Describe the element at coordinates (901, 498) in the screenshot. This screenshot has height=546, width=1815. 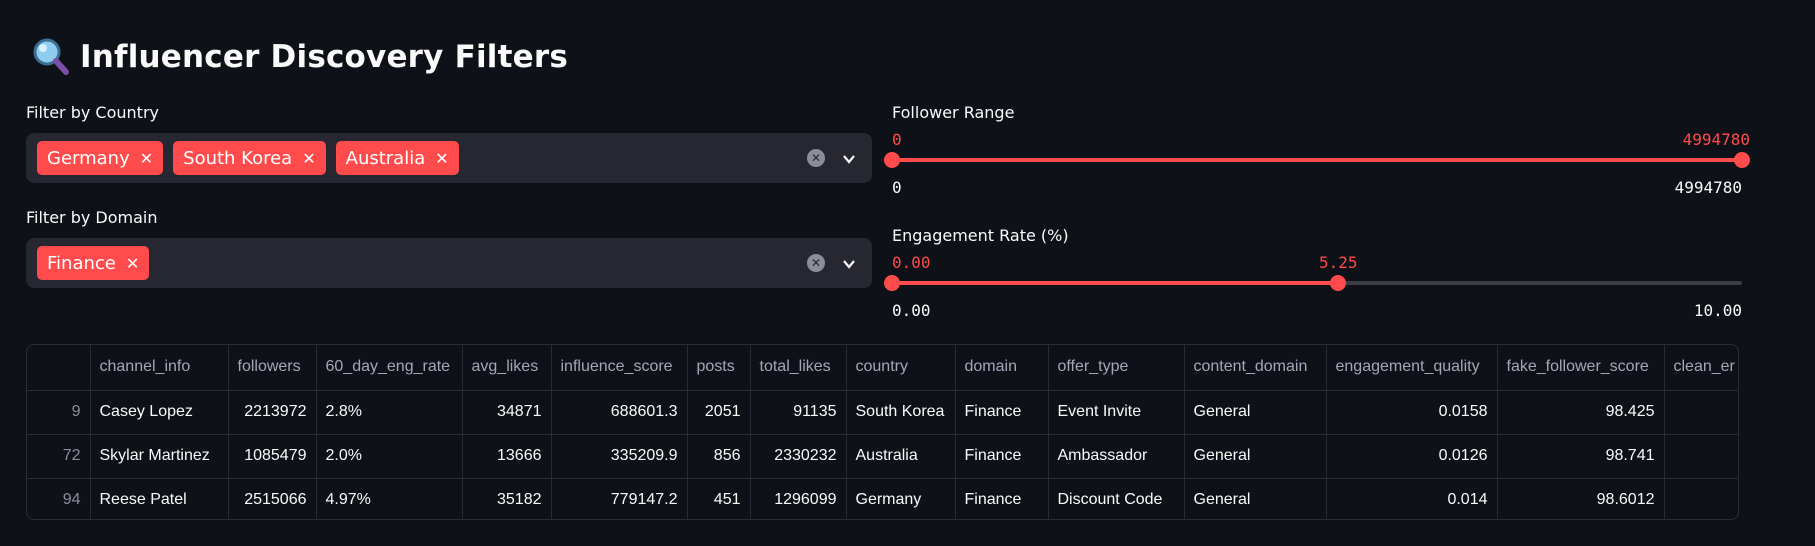
I see `table-cell: Germany` at that location.